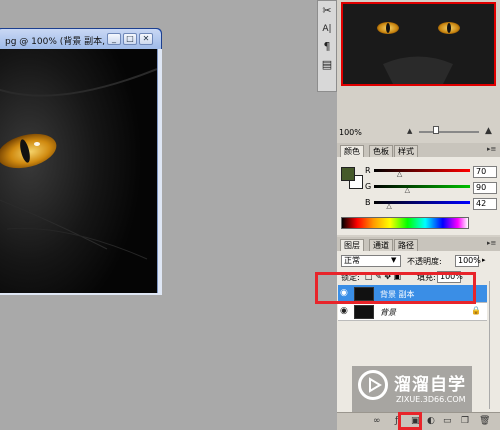 The width and height of the screenshot is (500, 430). Describe the element at coordinates (388, 312) in the screenshot. I see `layer-name: 背景` at that location.